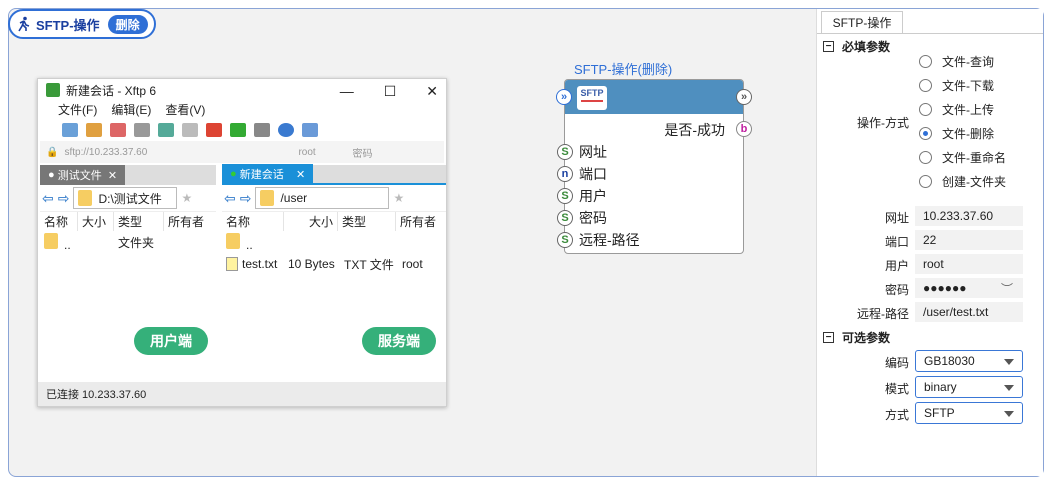 This screenshot has width=1052, height=485. I want to click on tab-sftp: SFTP-操作, so click(862, 22).